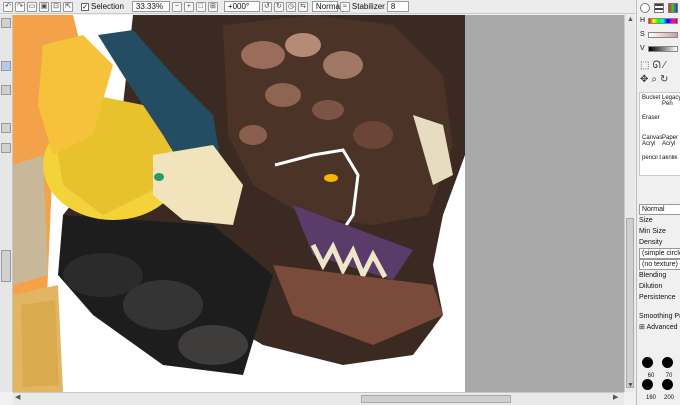 The image size is (680, 405). What do you see at coordinates (659, 253) in the screenshot?
I see `brush-shape-select: (simple circle)` at bounding box center [659, 253].